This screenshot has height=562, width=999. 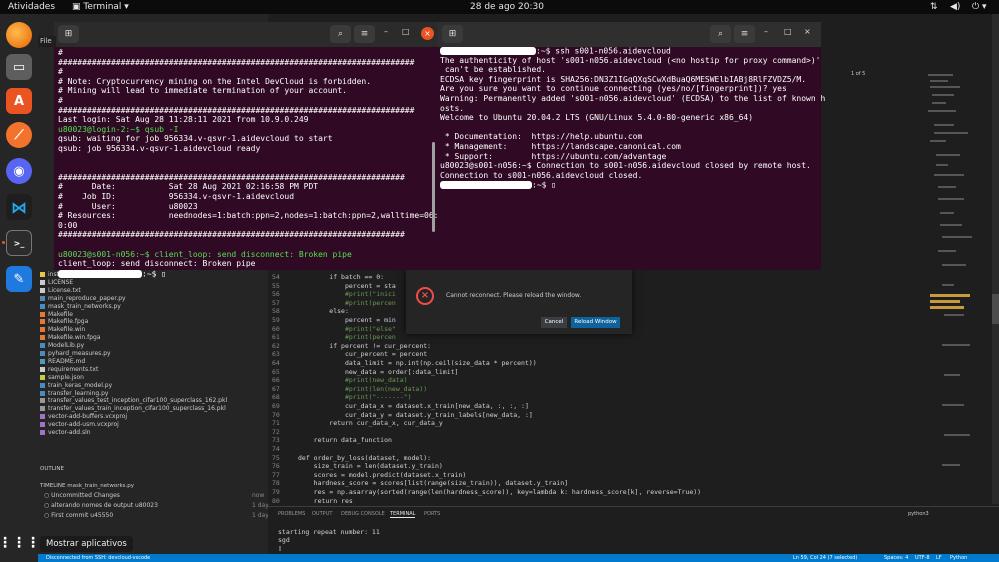 I want to click on code-line: #print("else", so click(x=347, y=329).